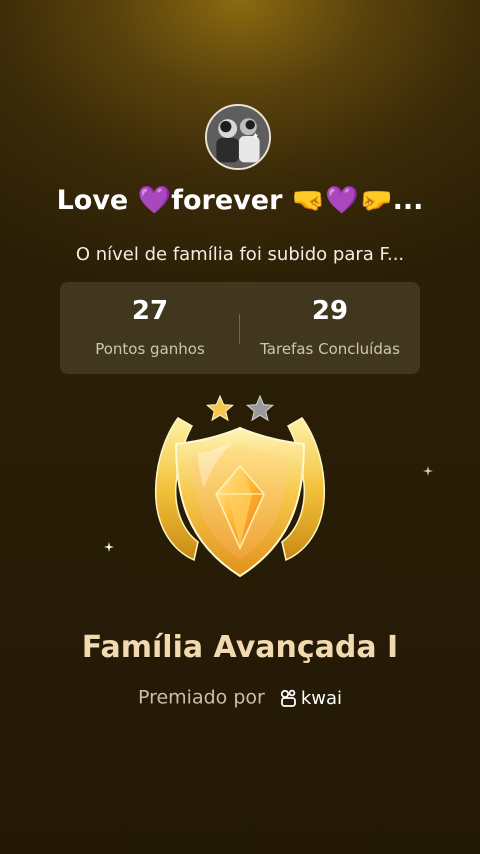  Describe the element at coordinates (240, 497) in the screenshot. I see `gold-shield-gem-icon` at that location.